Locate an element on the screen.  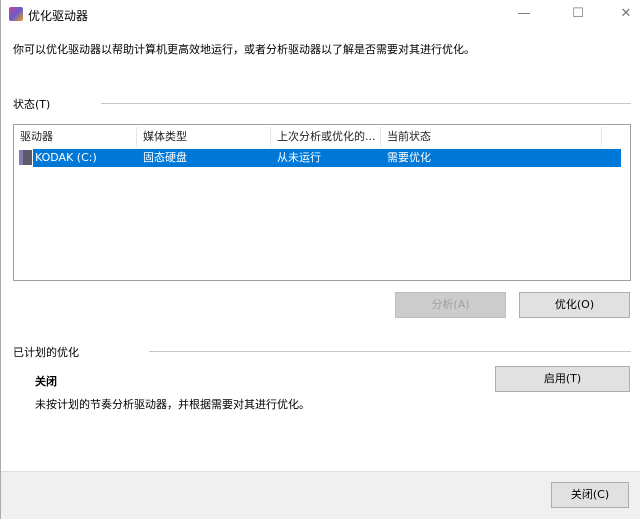
drive-name: KODAK (C:) is located at coordinates (66, 157).